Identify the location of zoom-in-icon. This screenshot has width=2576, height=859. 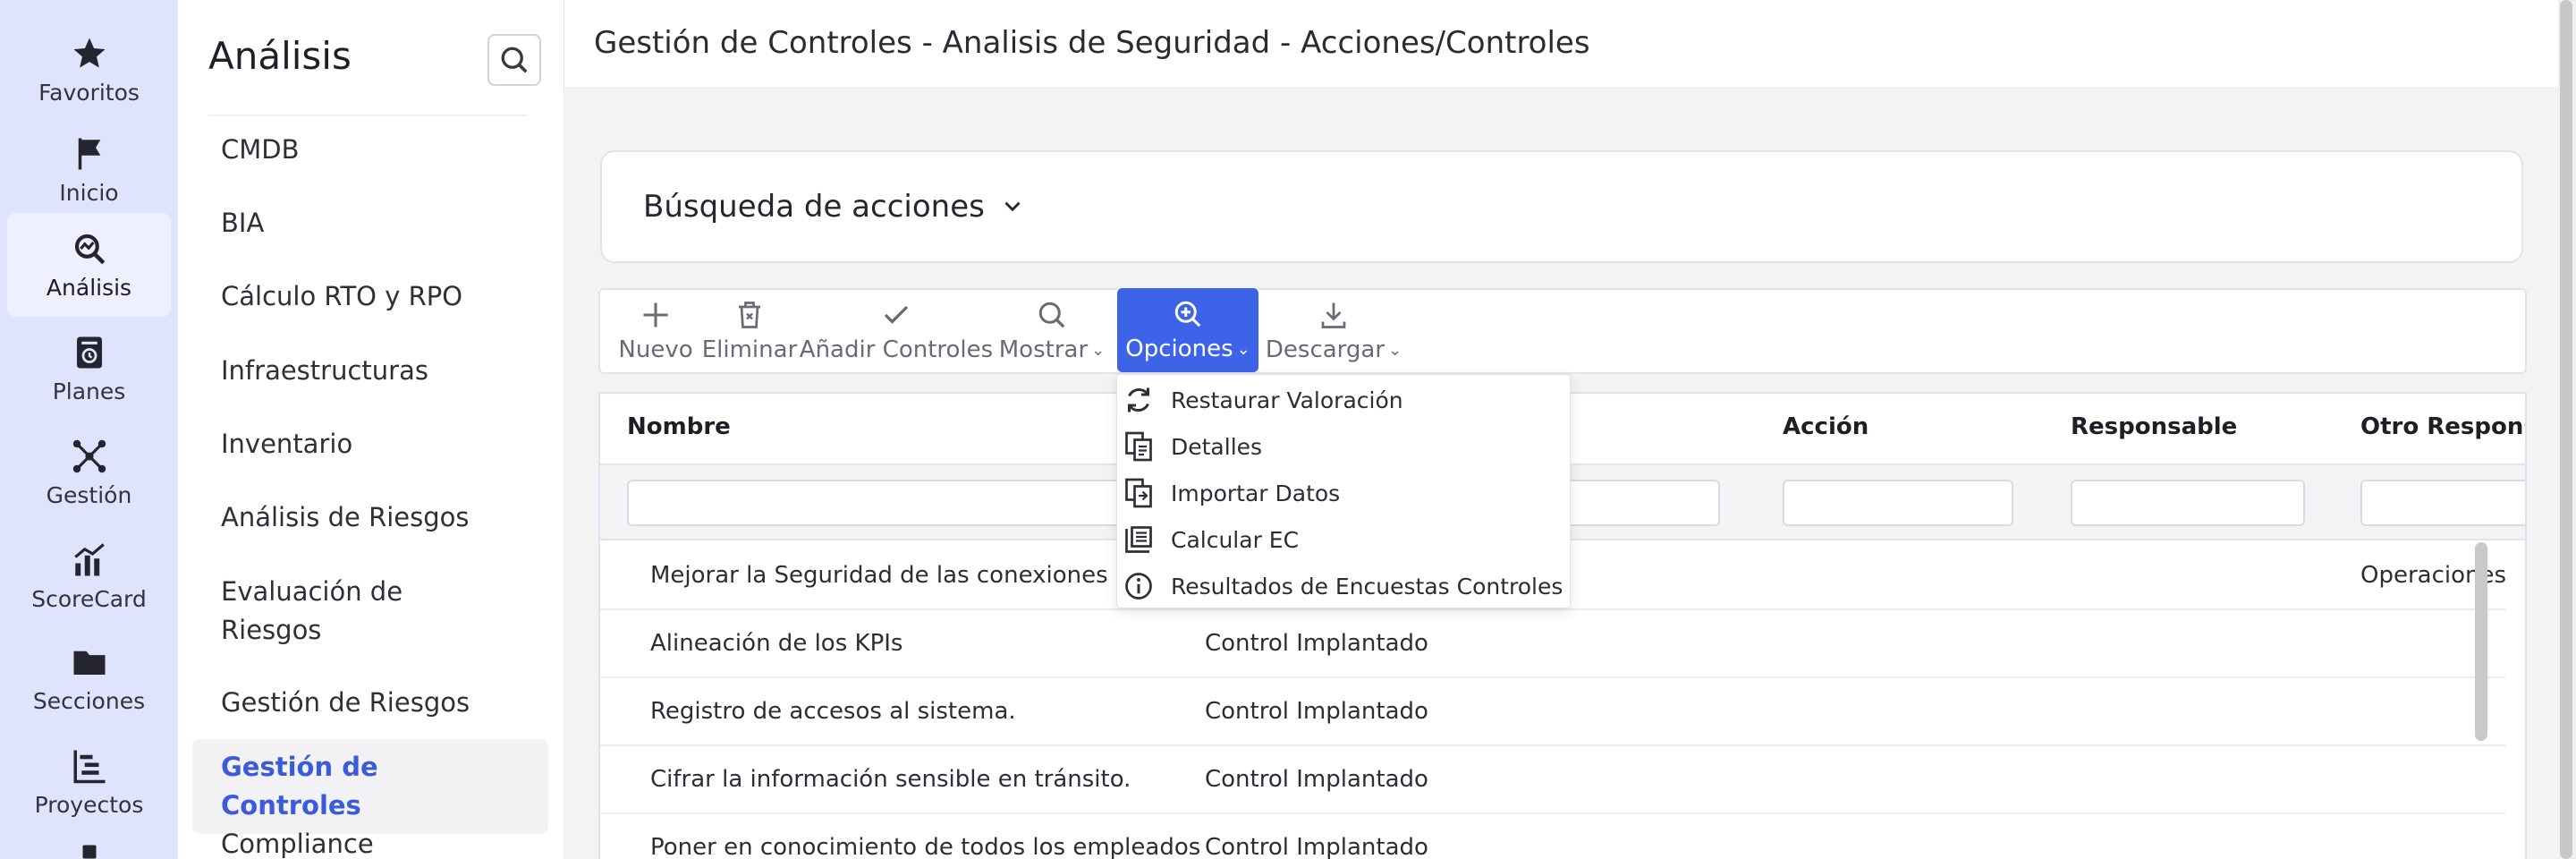
(1187, 314).